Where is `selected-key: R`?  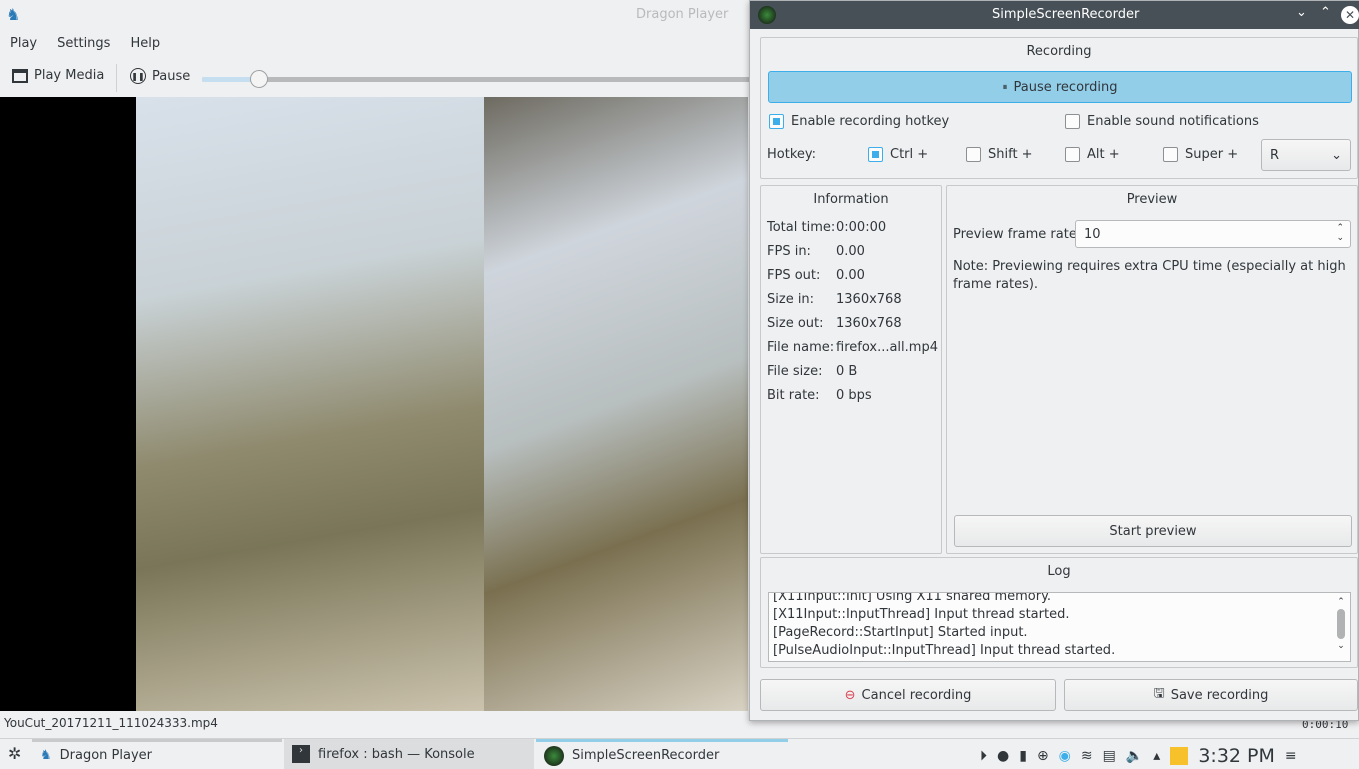 selected-key: R is located at coordinates (1275, 155).